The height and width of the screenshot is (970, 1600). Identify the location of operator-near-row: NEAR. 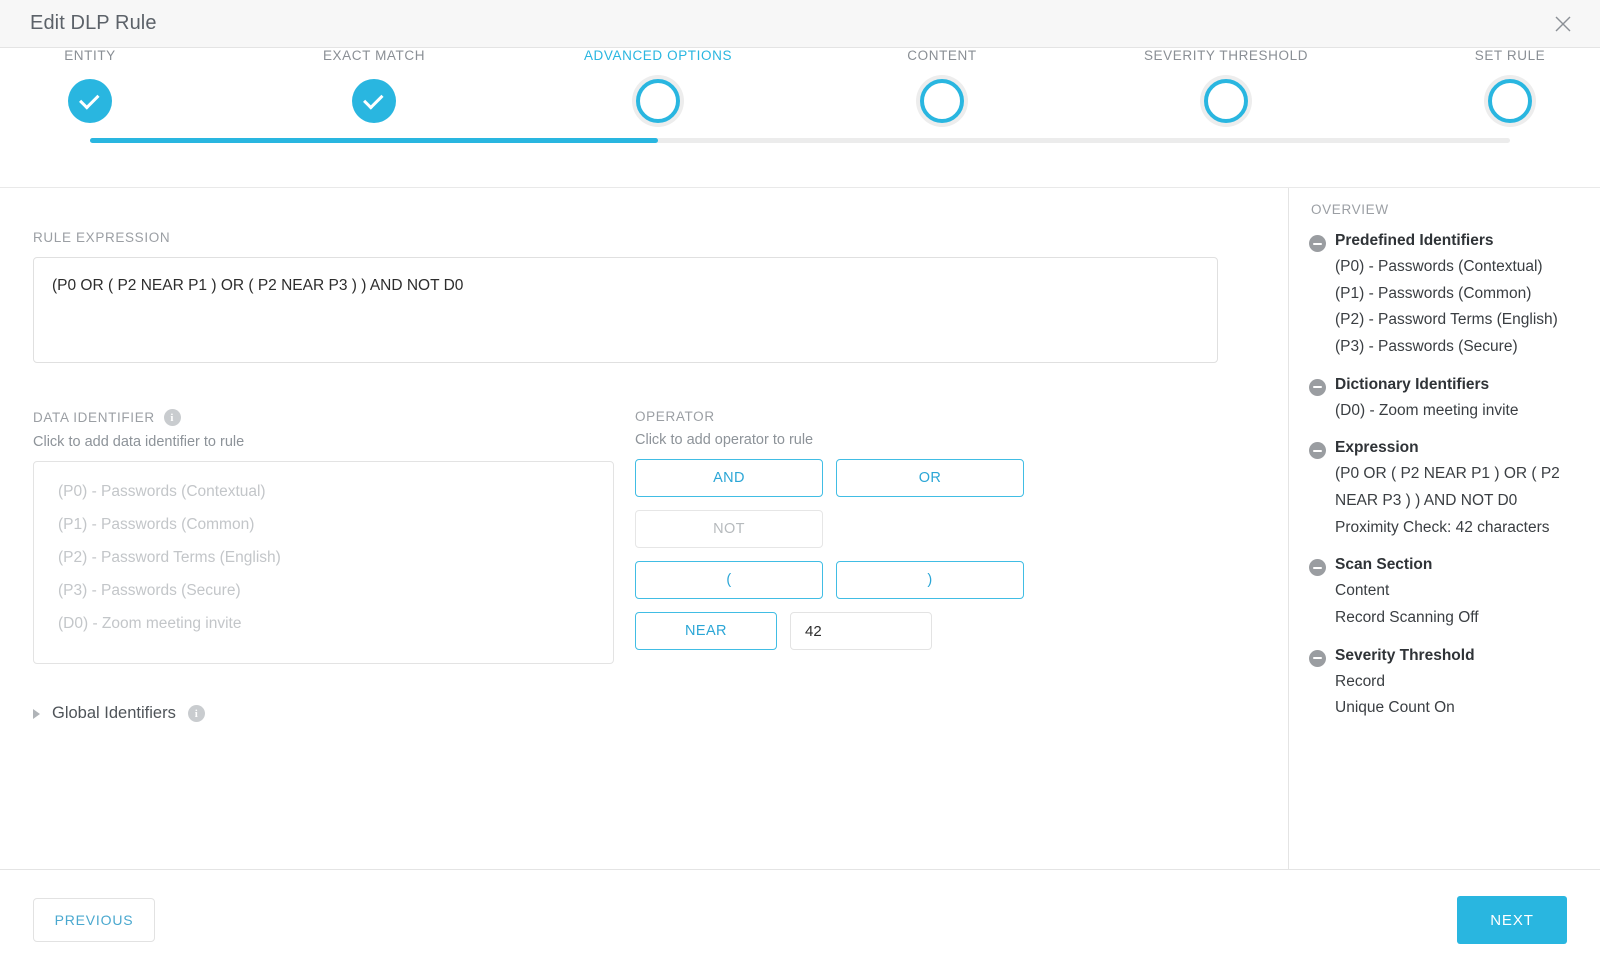
(925, 631).